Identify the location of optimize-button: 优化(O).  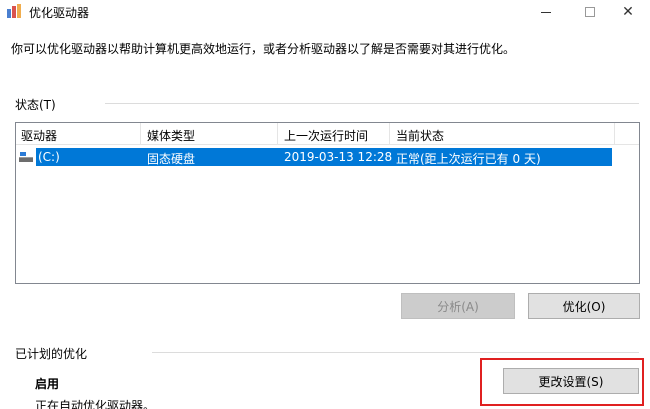
(584, 306).